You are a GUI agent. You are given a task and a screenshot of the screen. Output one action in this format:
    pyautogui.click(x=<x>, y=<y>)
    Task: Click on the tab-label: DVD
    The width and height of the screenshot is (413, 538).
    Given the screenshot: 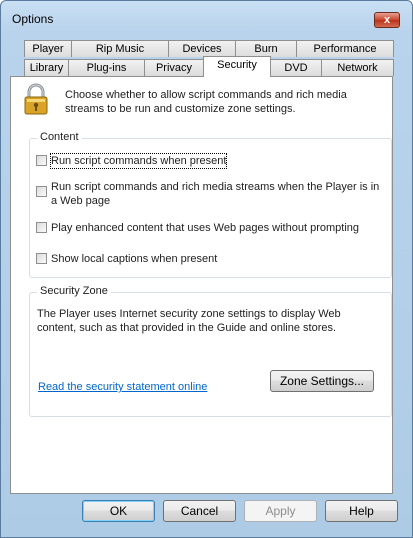 What is the action you would take?
    pyautogui.click(x=296, y=68)
    